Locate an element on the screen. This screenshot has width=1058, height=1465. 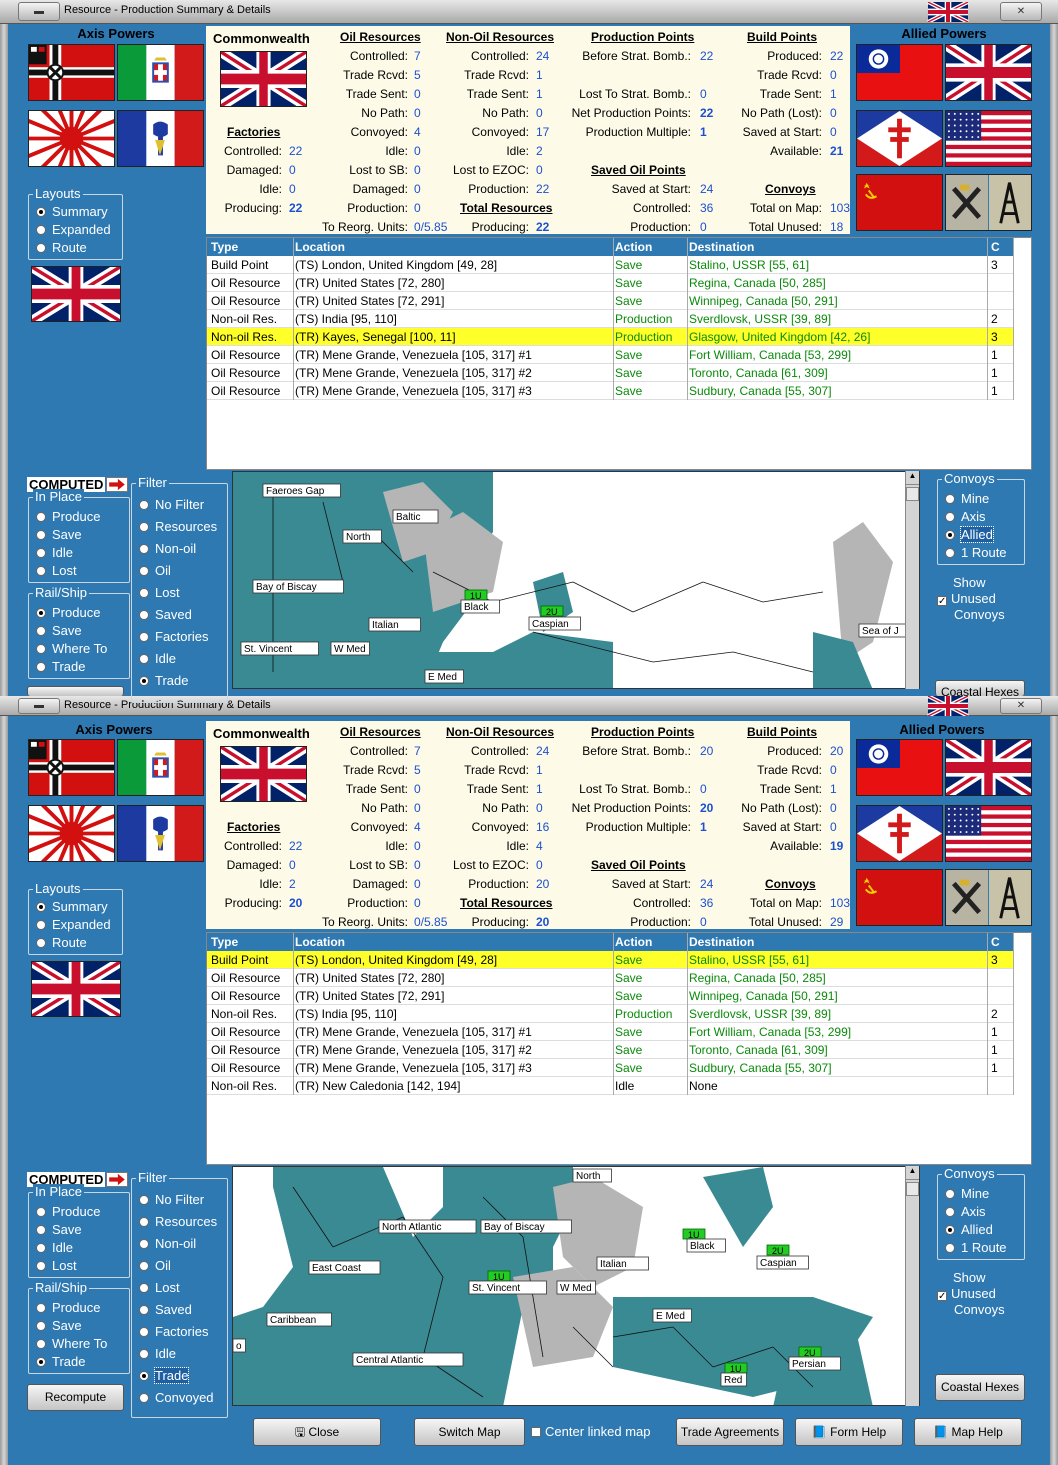
checkbox-box: ✓ is located at coordinates (942, 1296).